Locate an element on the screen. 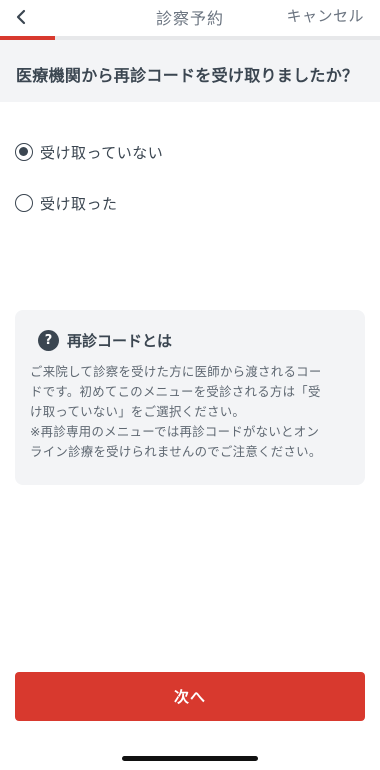  radio-option-not-received: 受け取っていない is located at coordinates (89, 152).